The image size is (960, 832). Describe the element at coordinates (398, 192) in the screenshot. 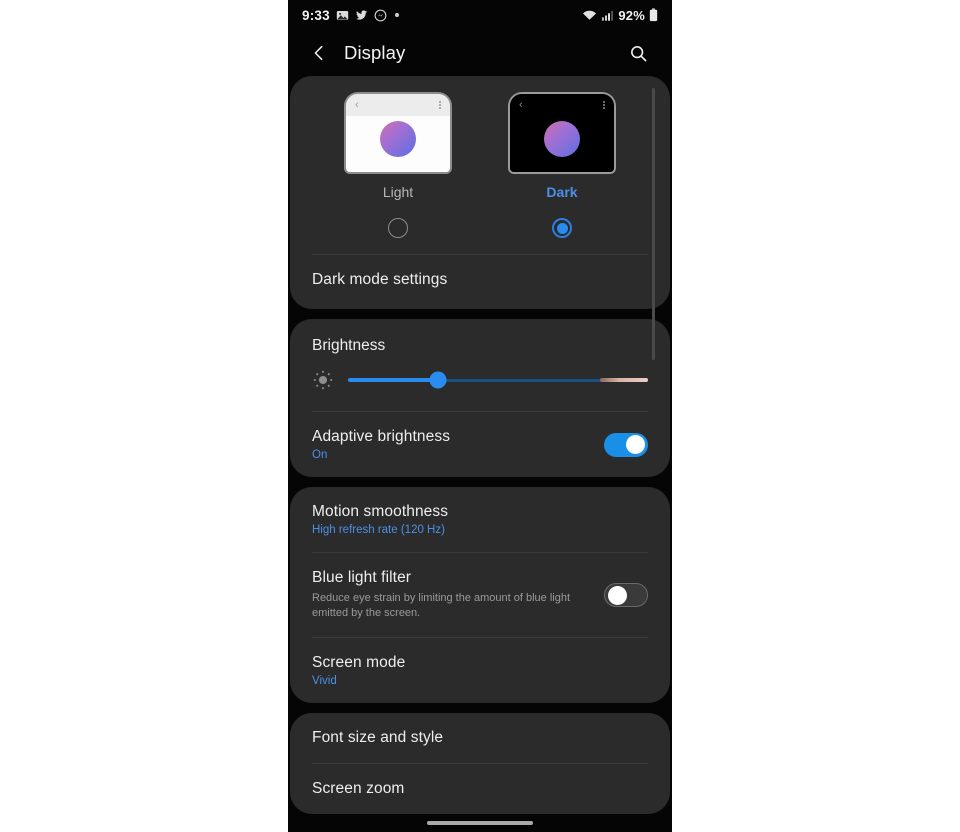

I see `light-theme-label: Light` at that location.